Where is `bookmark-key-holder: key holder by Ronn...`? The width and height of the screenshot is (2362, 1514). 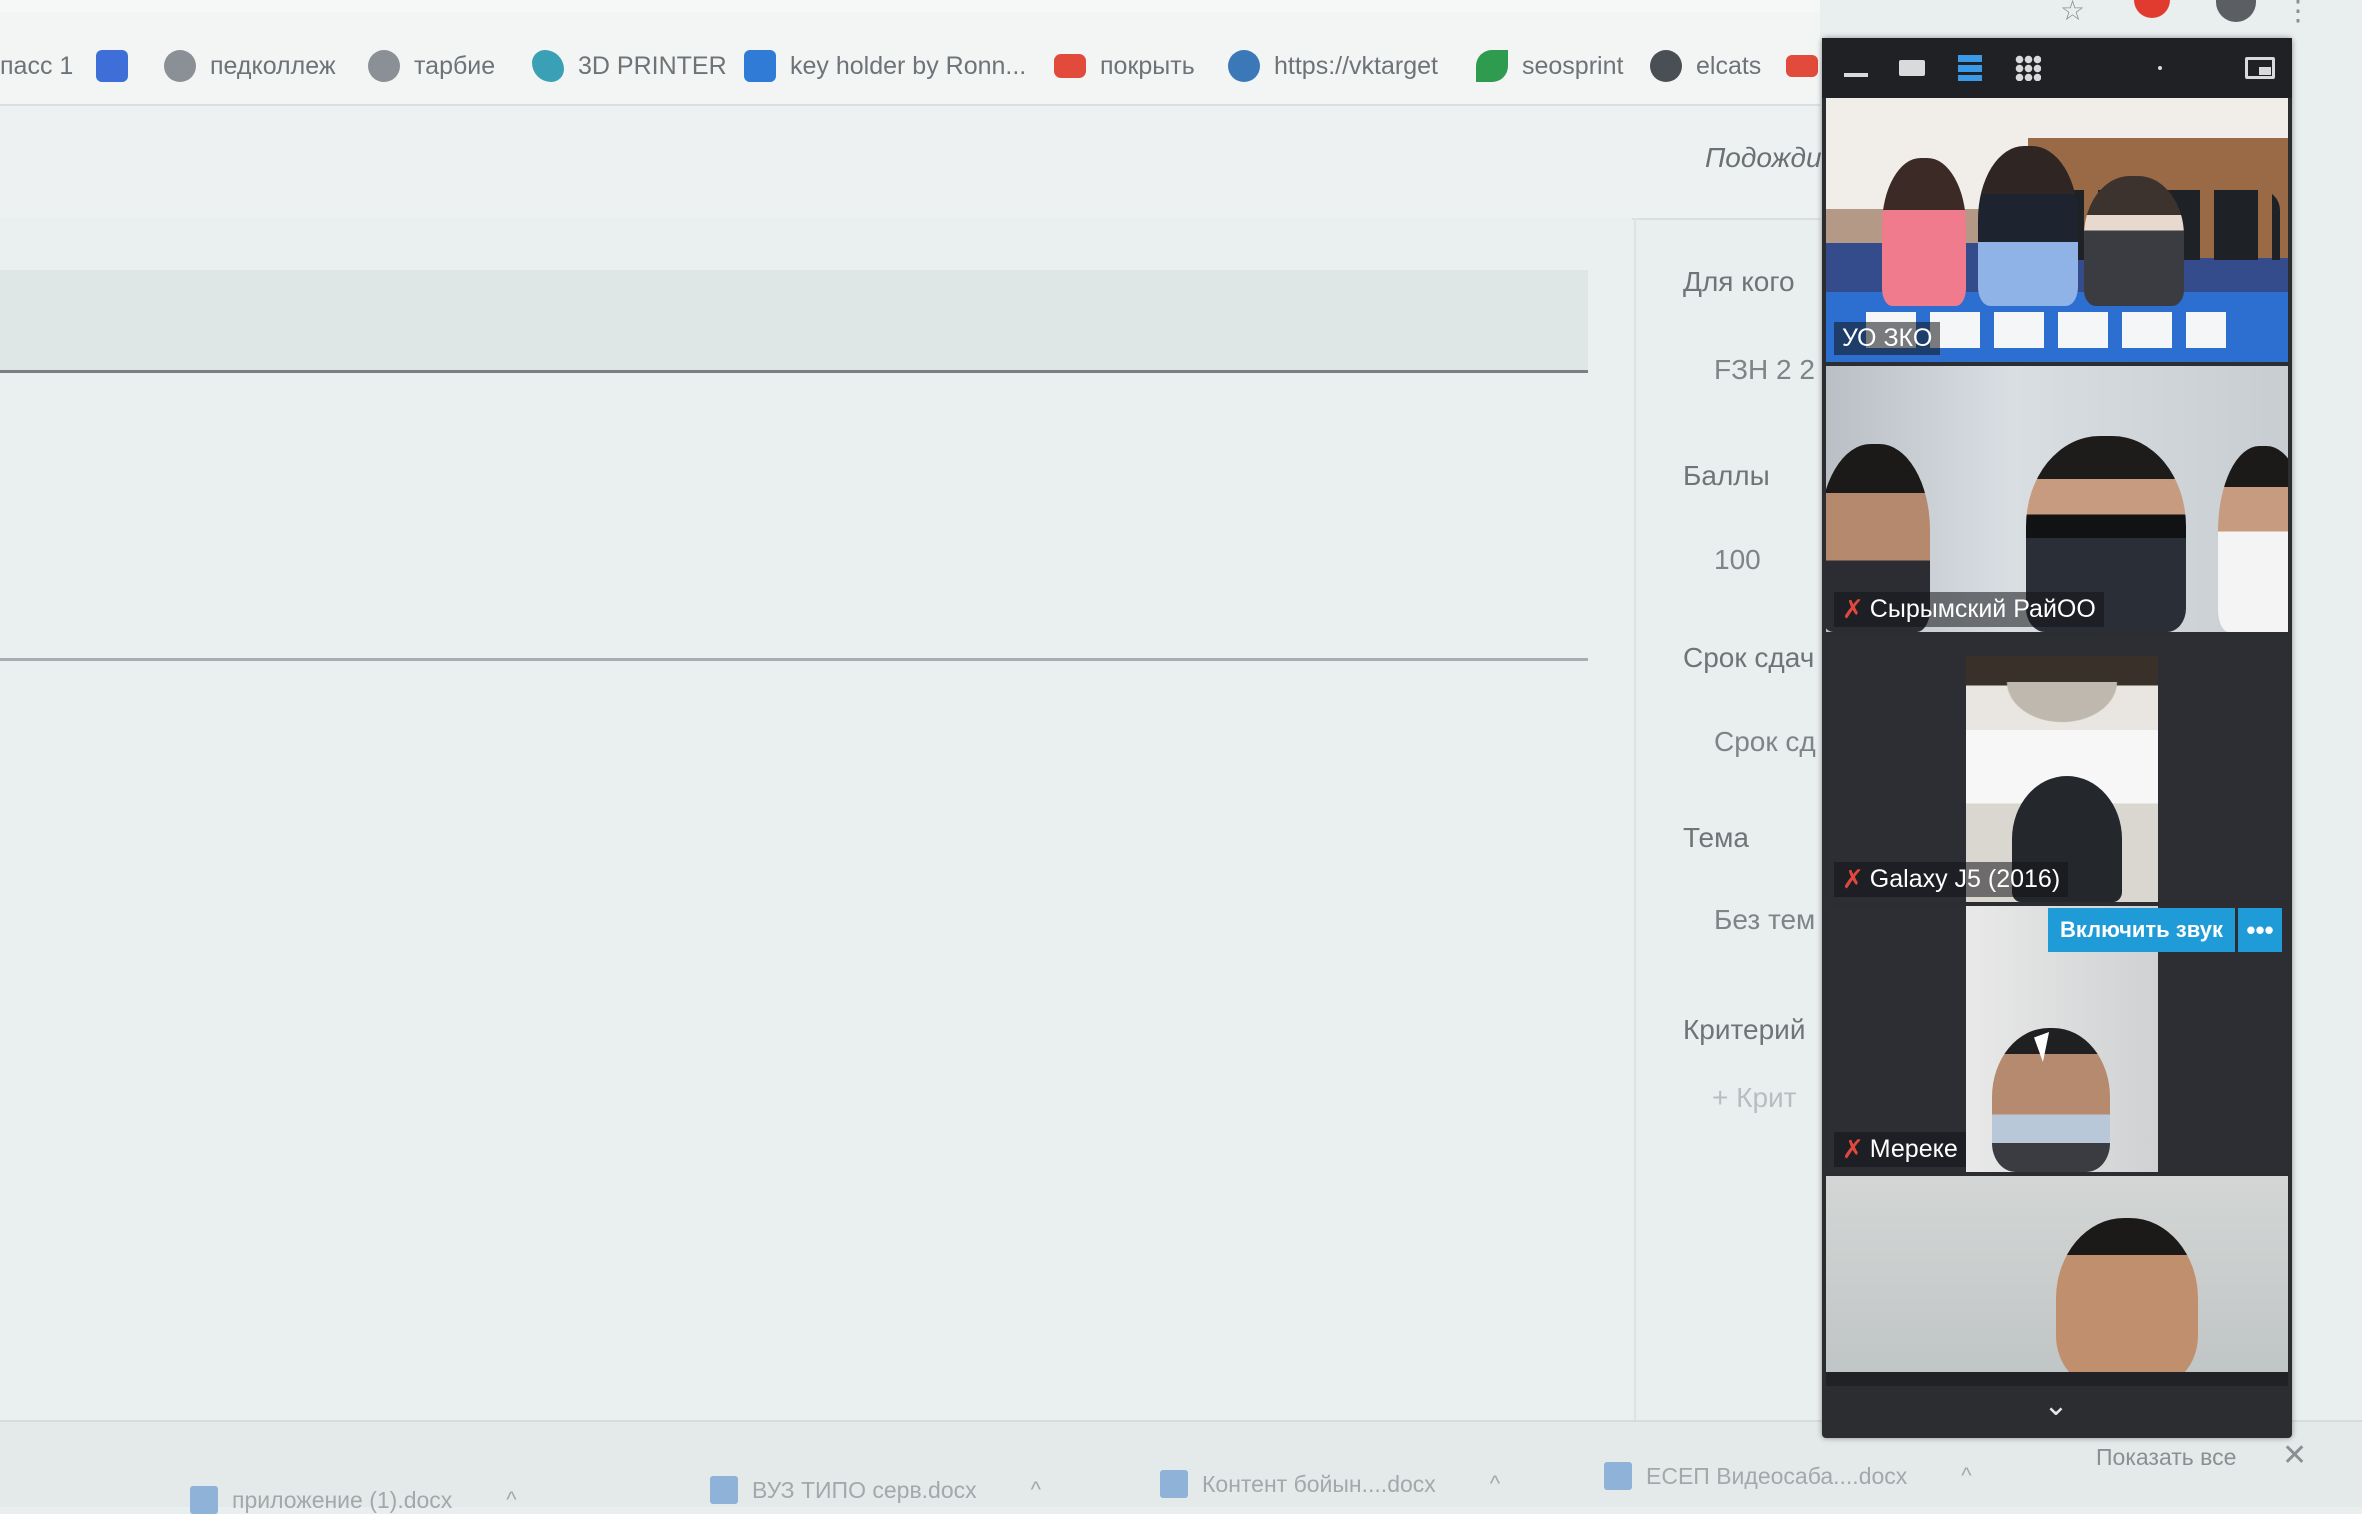
bookmark-key-holder: key holder by Ronn... is located at coordinates (885, 66).